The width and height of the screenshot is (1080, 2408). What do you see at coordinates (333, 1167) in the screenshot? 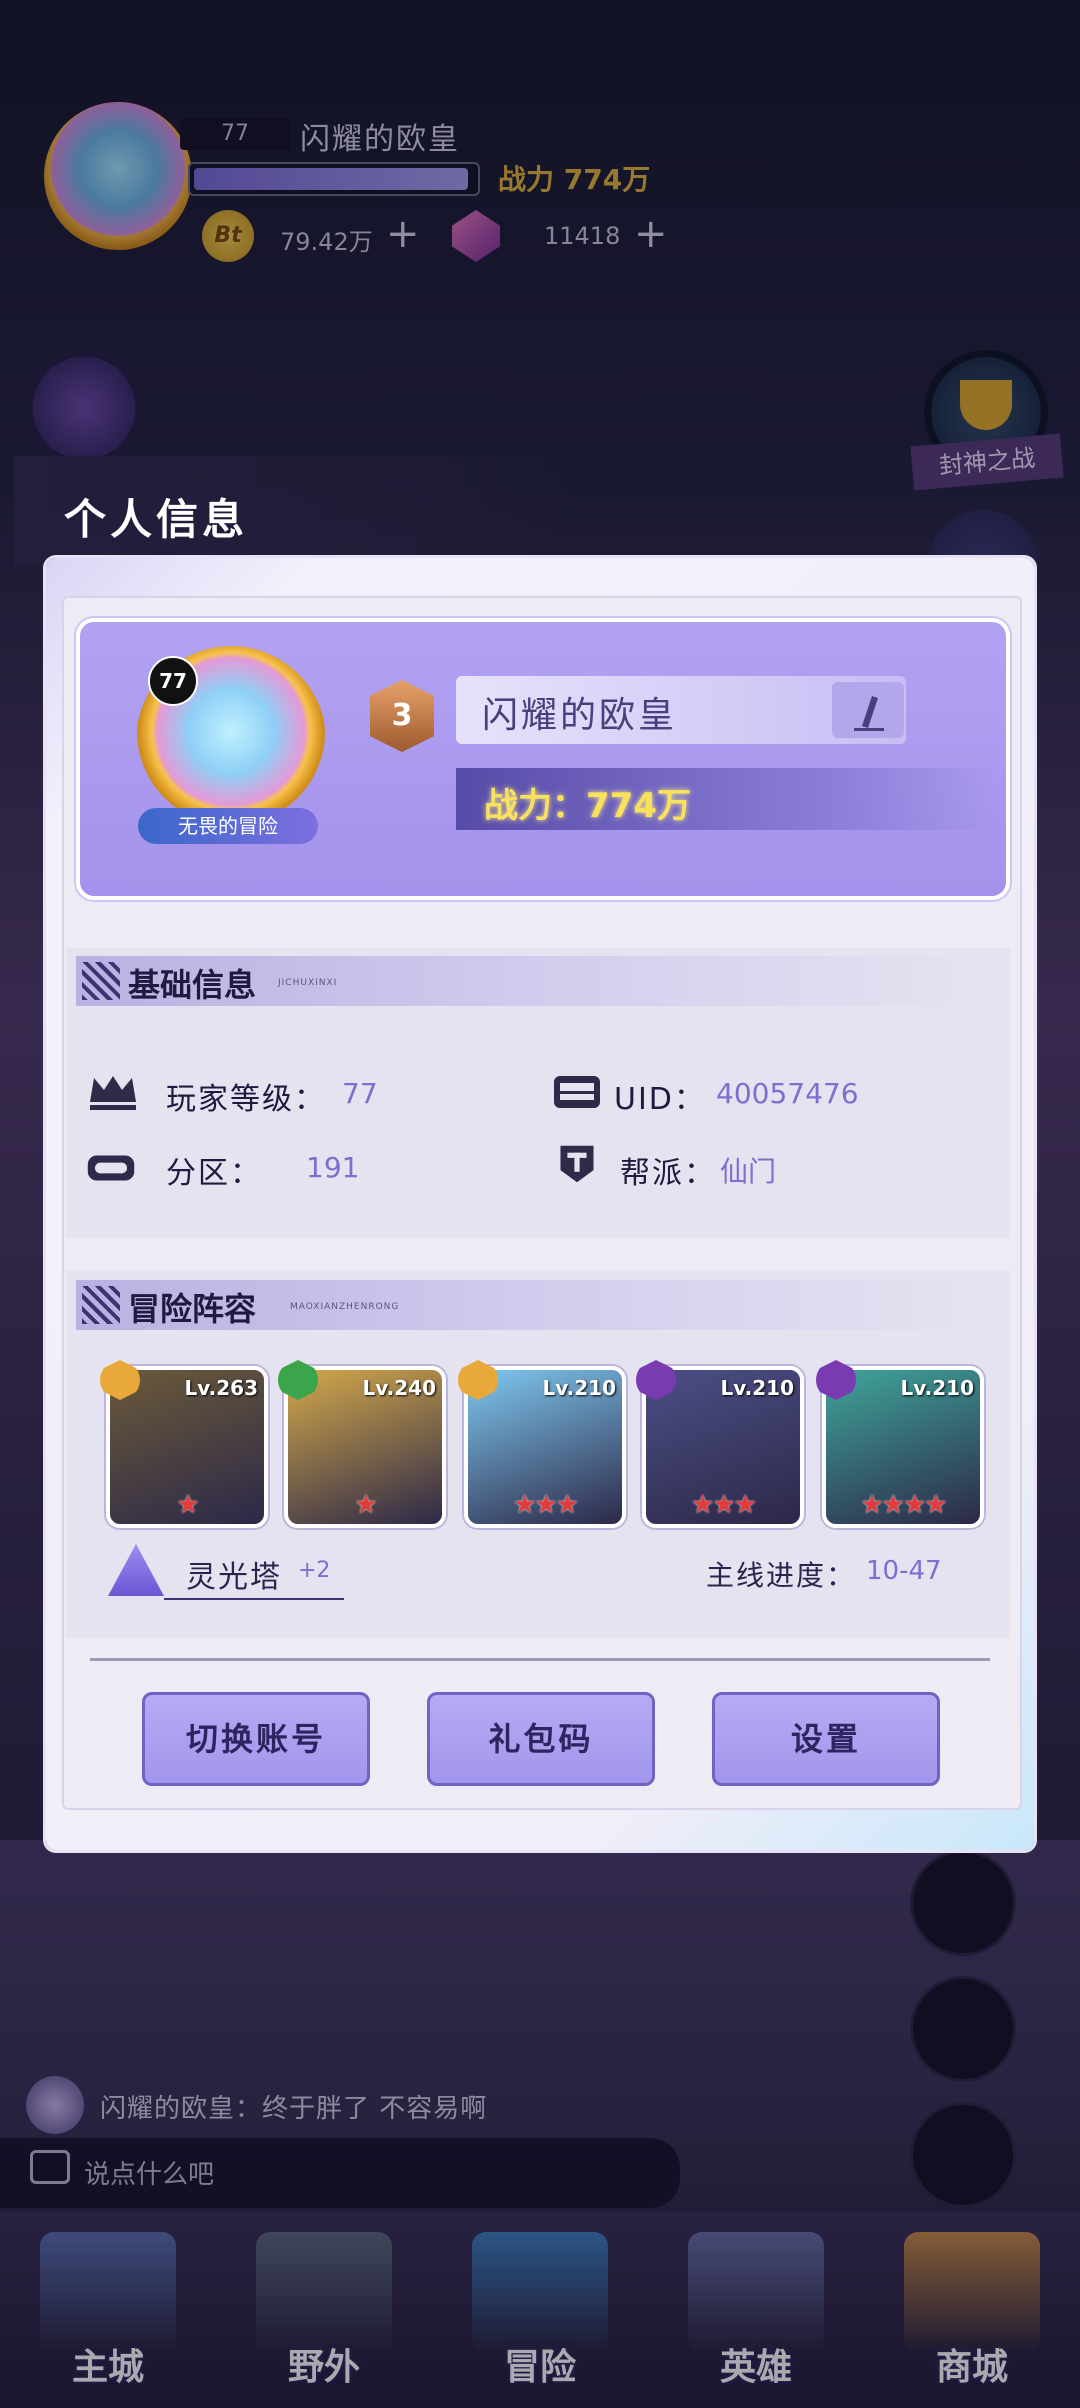
I see `zone-value: 191` at bounding box center [333, 1167].